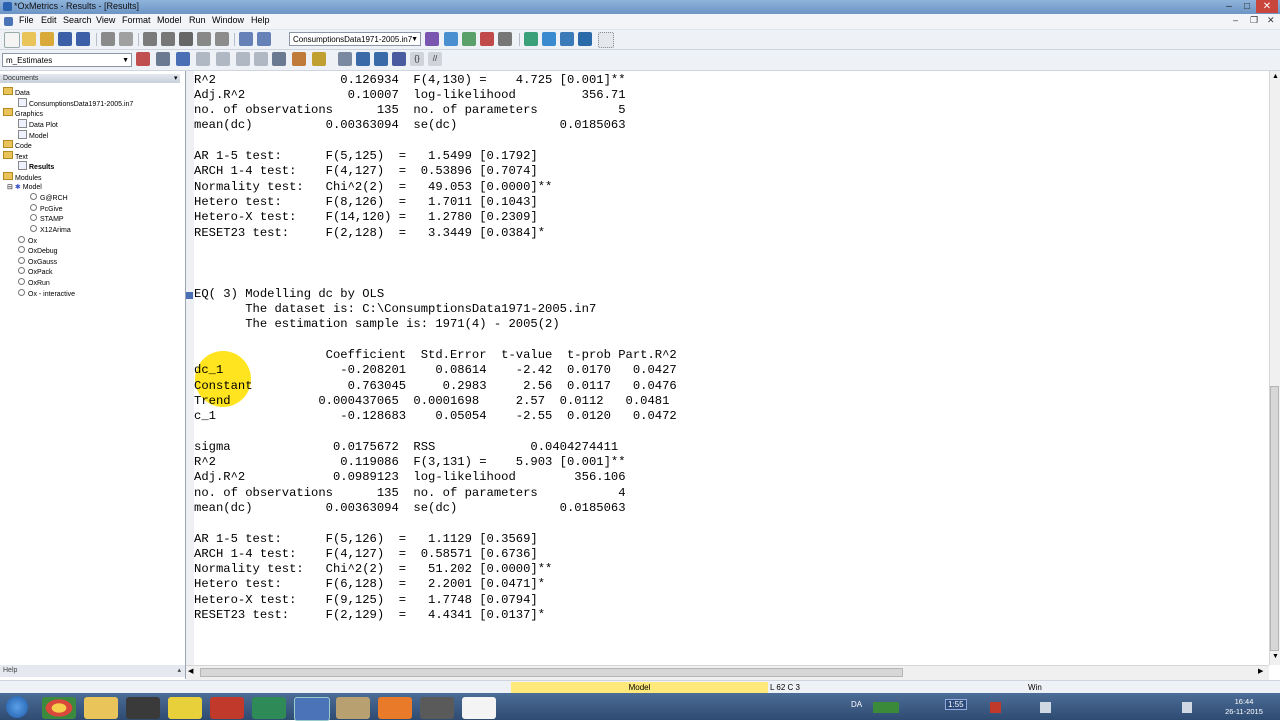  I want to click on find-icon, so click(143, 59).